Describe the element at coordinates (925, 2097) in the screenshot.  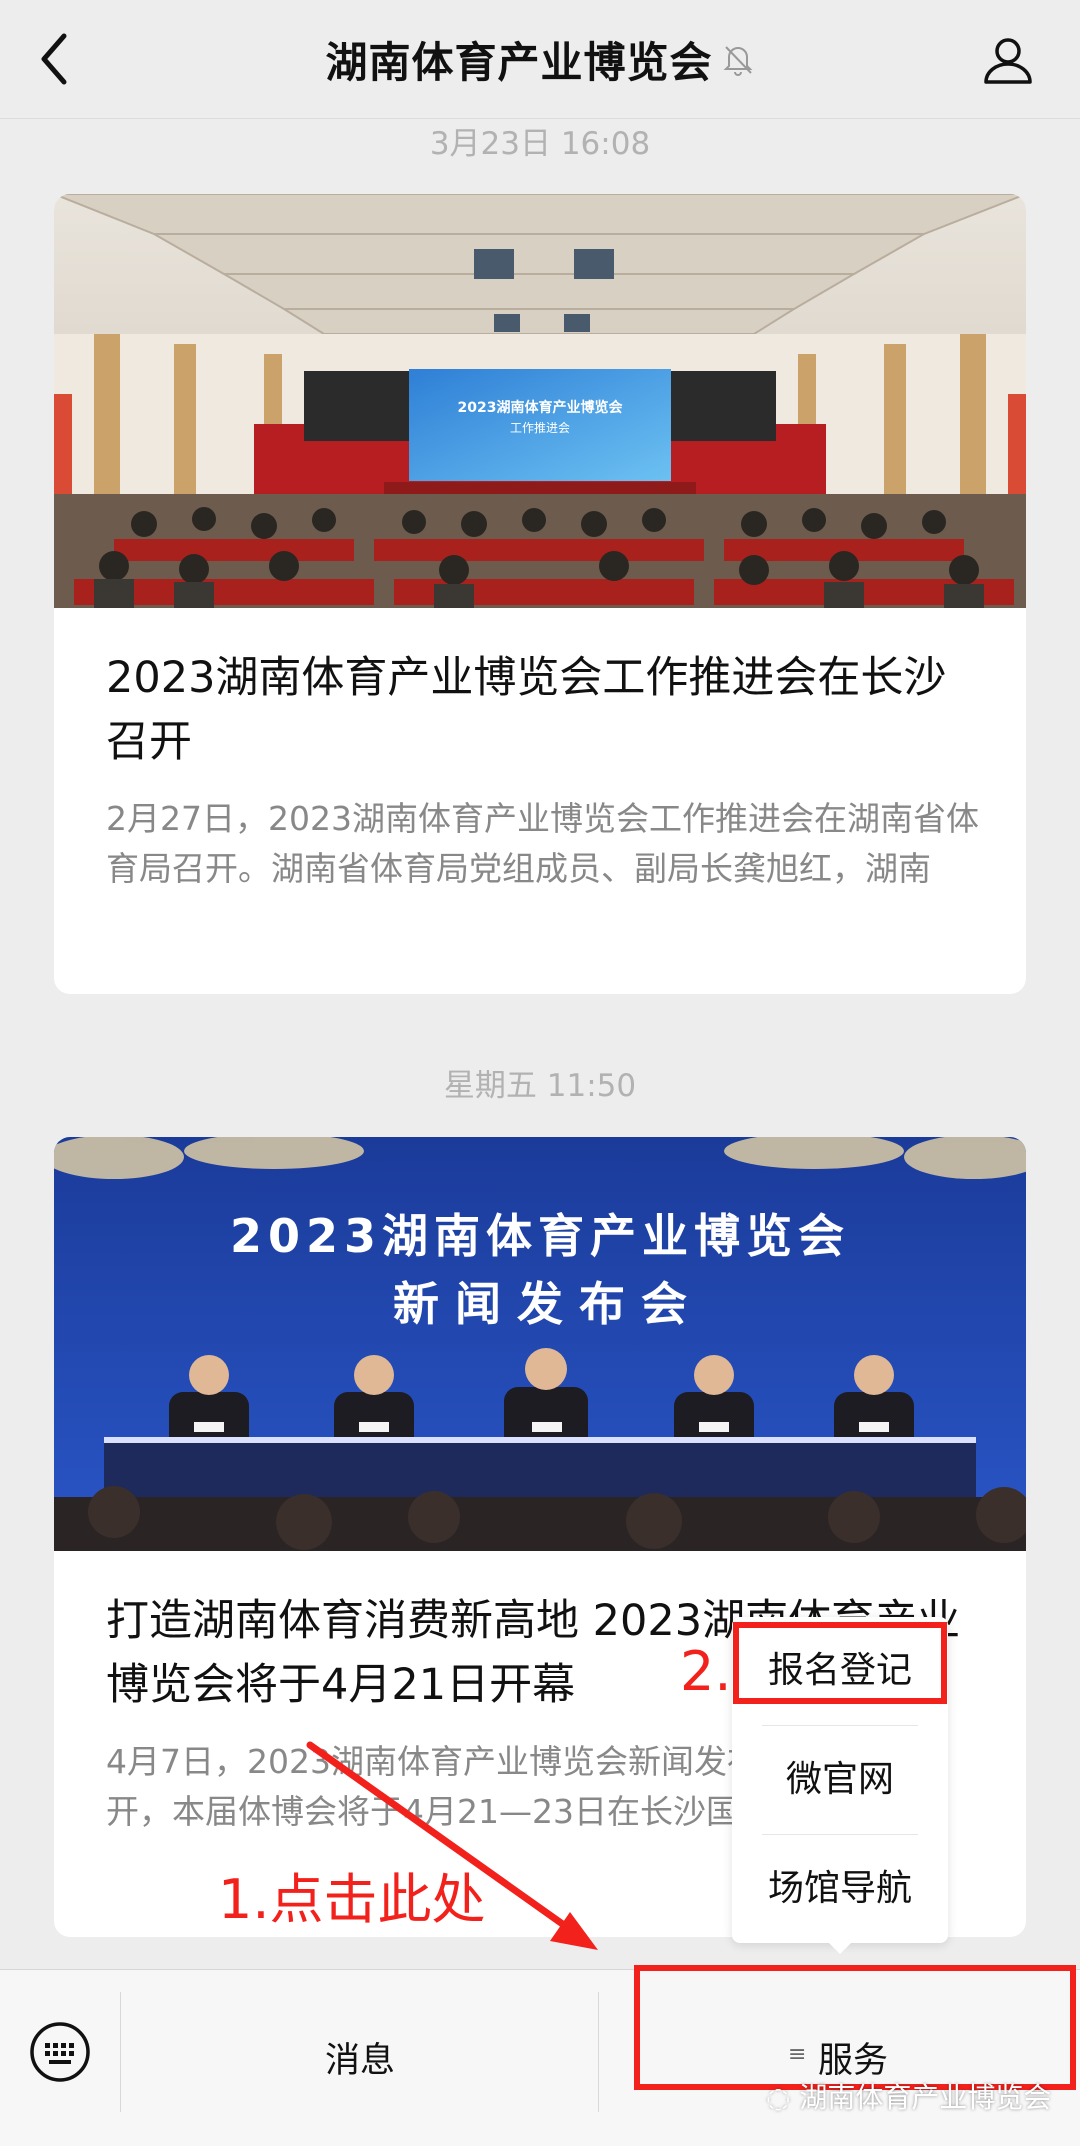
I see `watermark-text: 湖南体育产业博览会` at that location.